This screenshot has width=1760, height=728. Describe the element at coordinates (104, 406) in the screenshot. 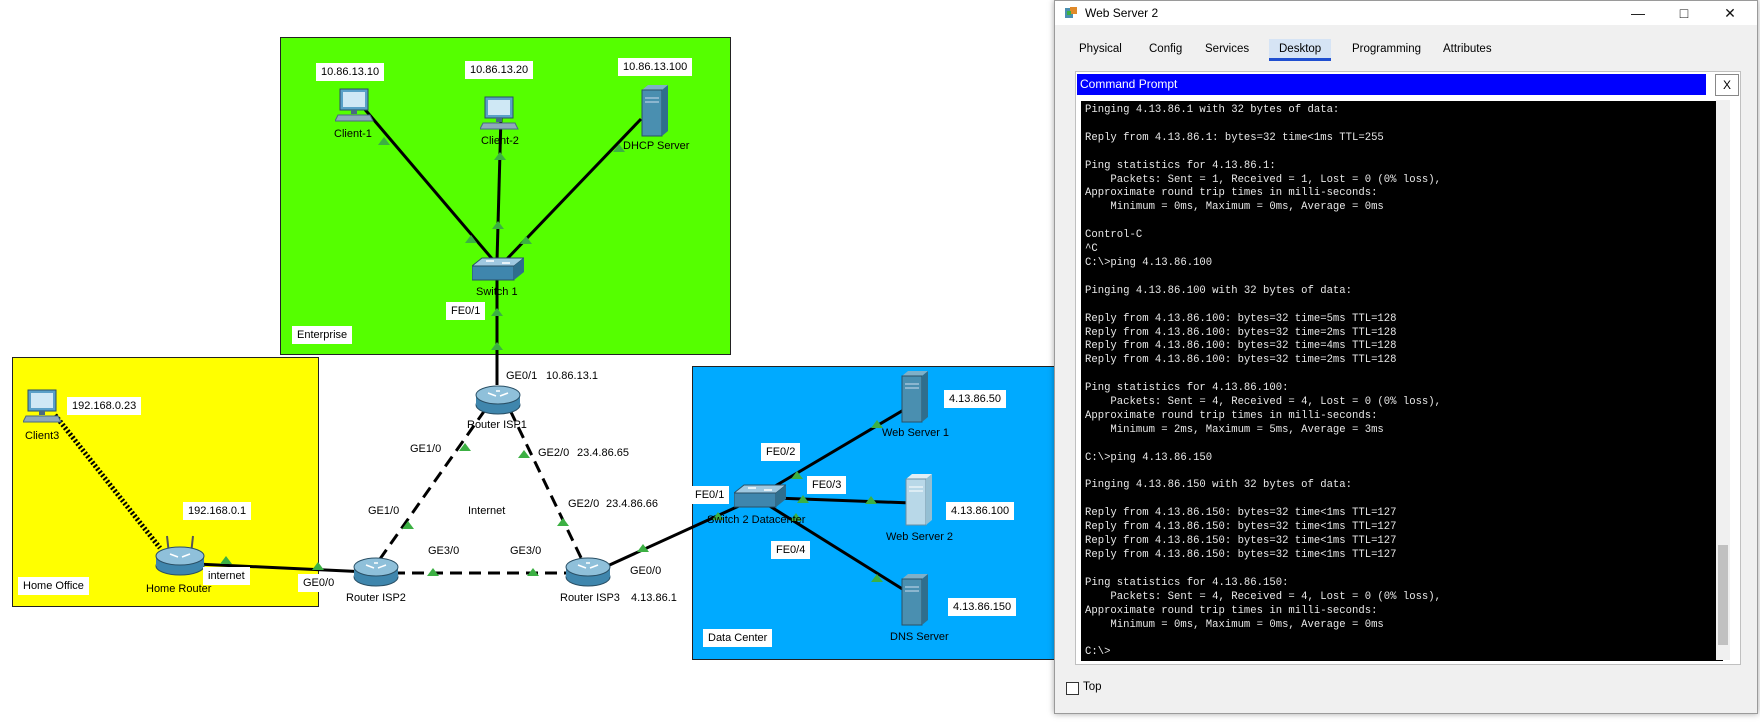

I see `client3-ip: 192.168.0.23` at that location.